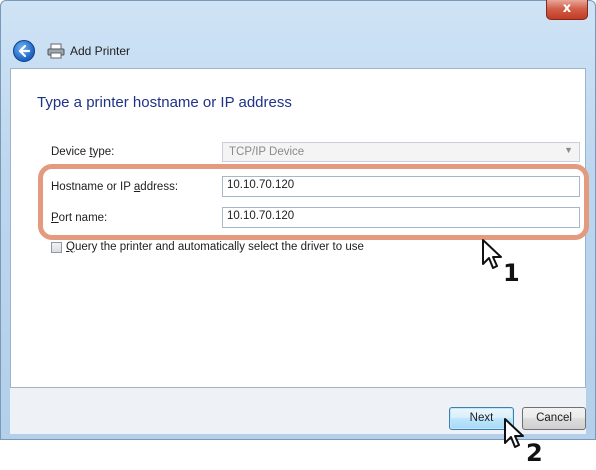  Describe the element at coordinates (554, 418) in the screenshot. I see `cancel-button: Cancel` at that location.